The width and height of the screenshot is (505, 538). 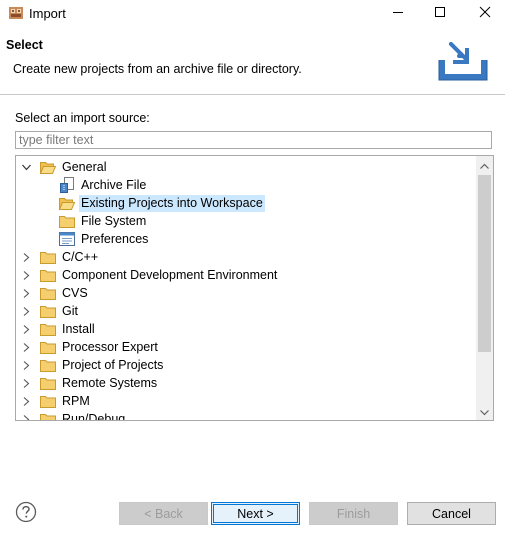 I want to click on tree-item: CVS, so click(x=55, y=293).